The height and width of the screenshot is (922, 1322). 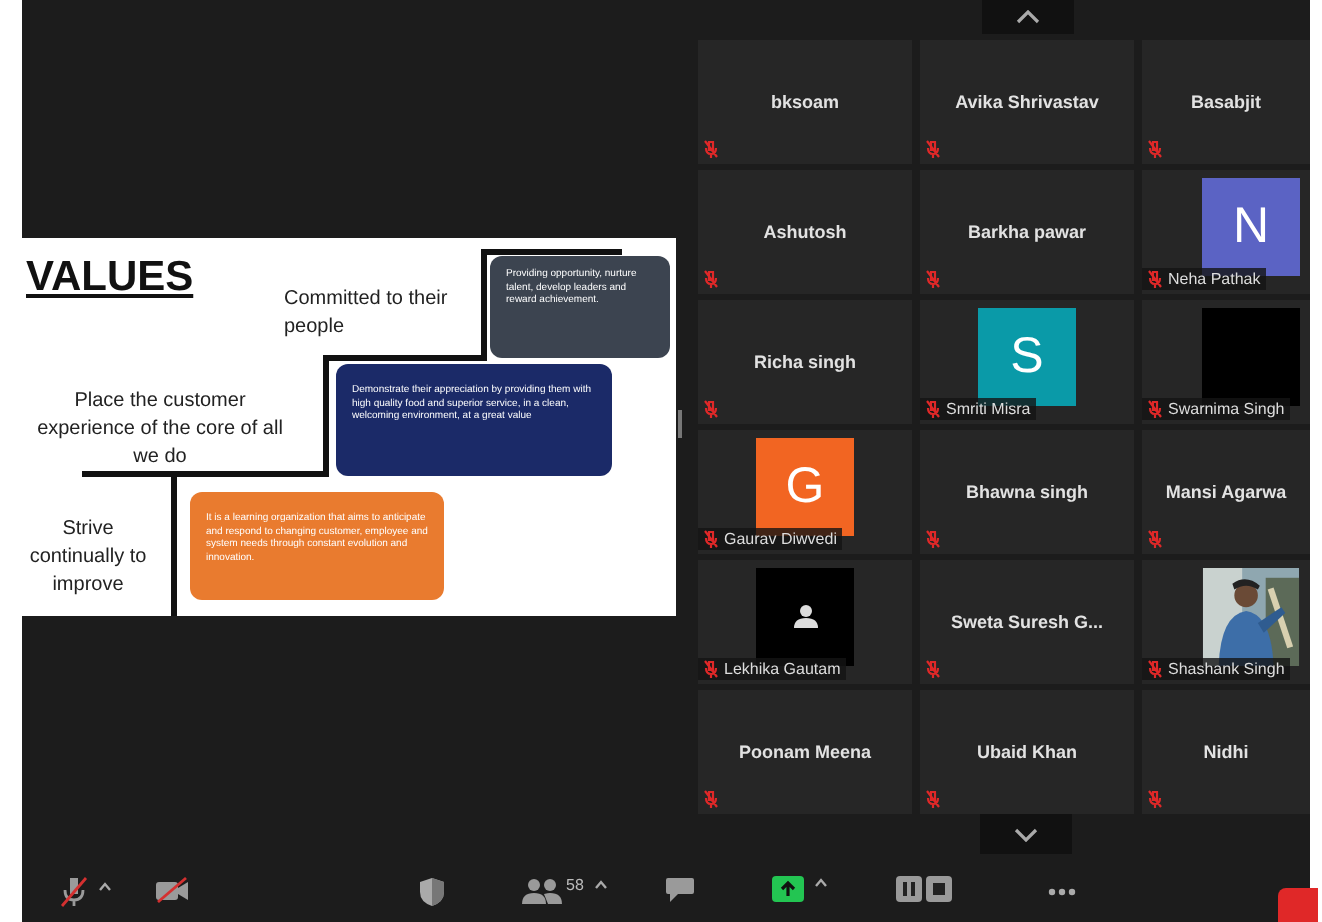 I want to click on video-off-icon, so click(x=172, y=890).